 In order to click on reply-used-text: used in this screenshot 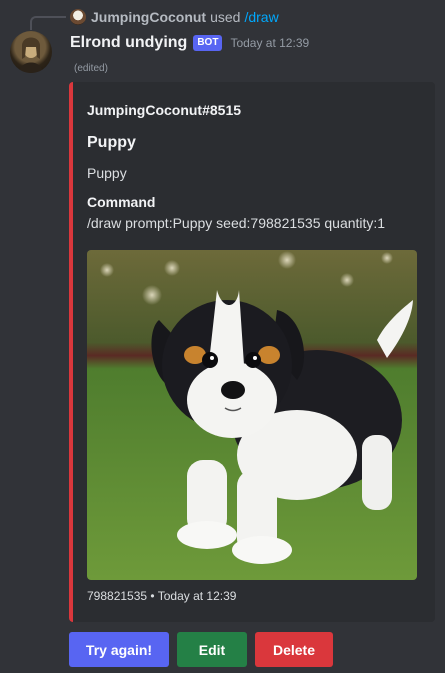, I will do `click(225, 17)`.